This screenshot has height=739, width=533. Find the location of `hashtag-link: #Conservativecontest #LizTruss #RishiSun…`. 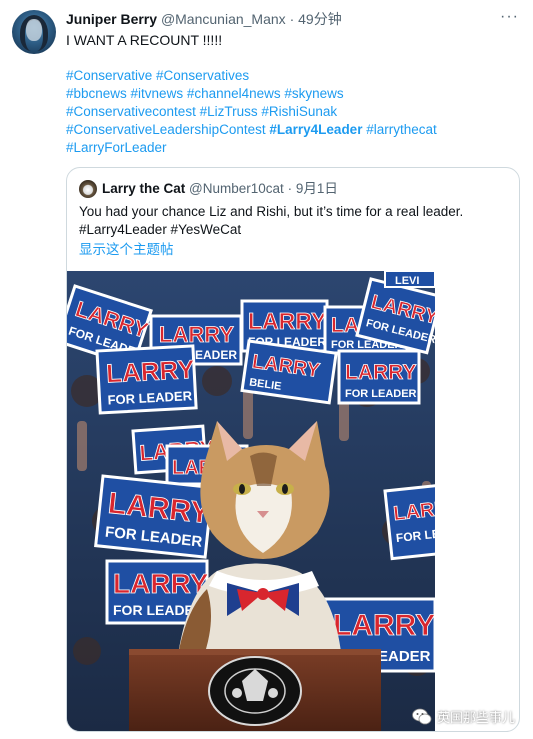

hashtag-link: #Conservativecontest #LizTruss #RishiSun… is located at coordinates (201, 111).